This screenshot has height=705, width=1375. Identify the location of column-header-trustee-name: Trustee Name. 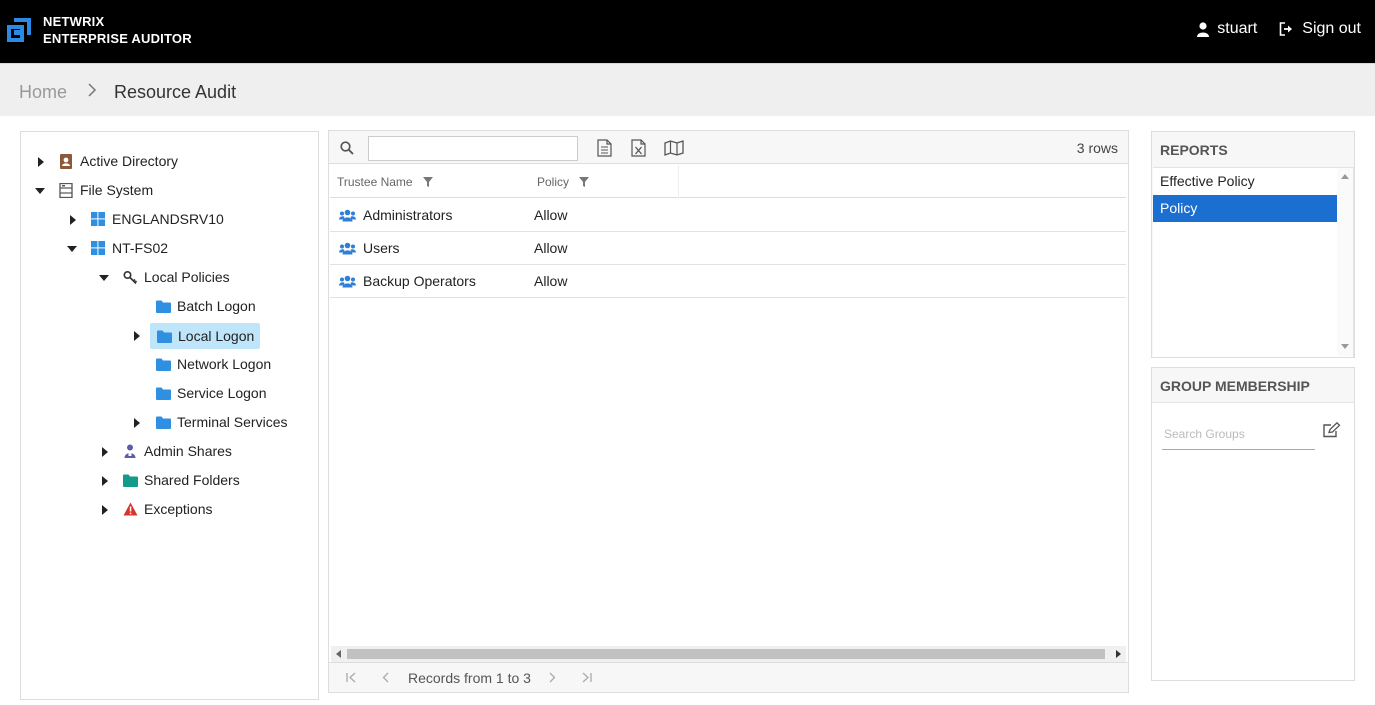
(385, 182).